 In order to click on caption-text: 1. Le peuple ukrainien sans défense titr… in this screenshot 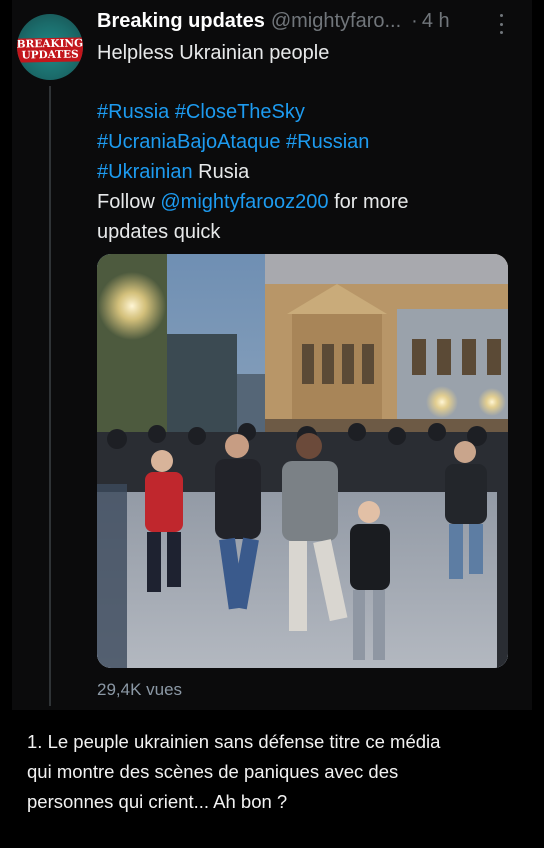, I will do `click(279, 772)`.